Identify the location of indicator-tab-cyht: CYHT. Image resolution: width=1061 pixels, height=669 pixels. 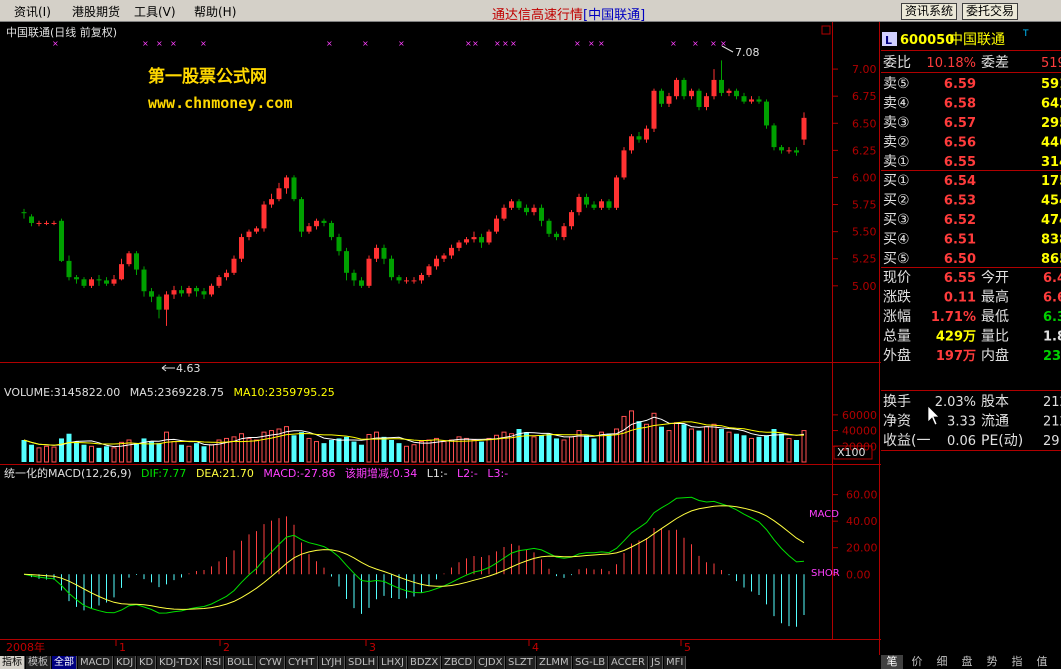
(302, 662).